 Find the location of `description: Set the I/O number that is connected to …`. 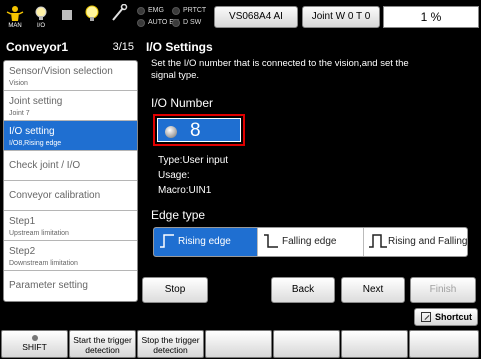

description: Set the I/O number that is connected to … is located at coordinates (311, 70).